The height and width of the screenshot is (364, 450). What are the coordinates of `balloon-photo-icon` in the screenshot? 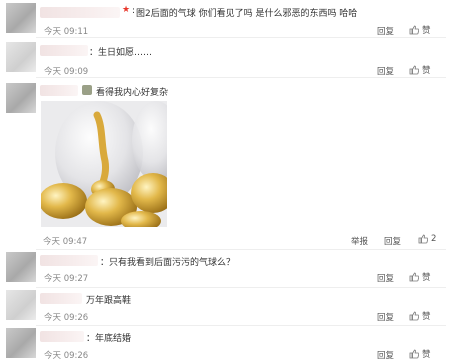 It's located at (104, 164).